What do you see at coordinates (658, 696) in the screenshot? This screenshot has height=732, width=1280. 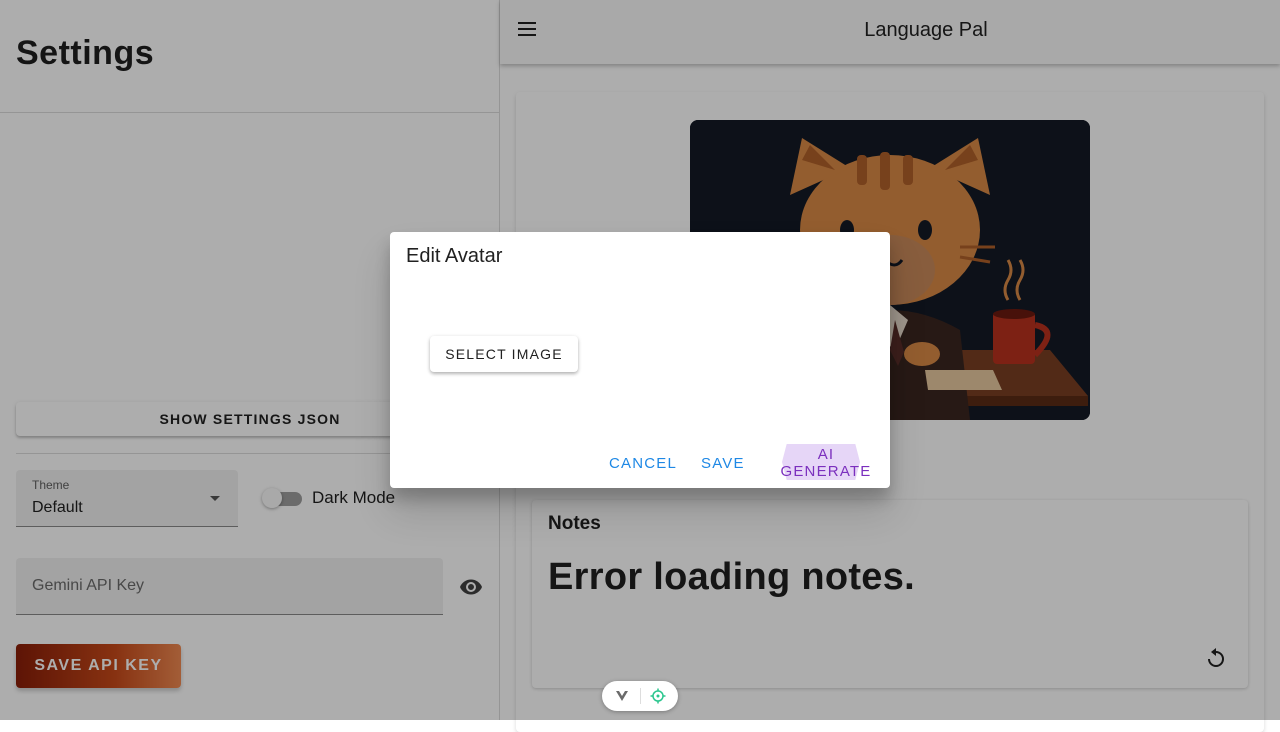 I see `crosshair-icon` at bounding box center [658, 696].